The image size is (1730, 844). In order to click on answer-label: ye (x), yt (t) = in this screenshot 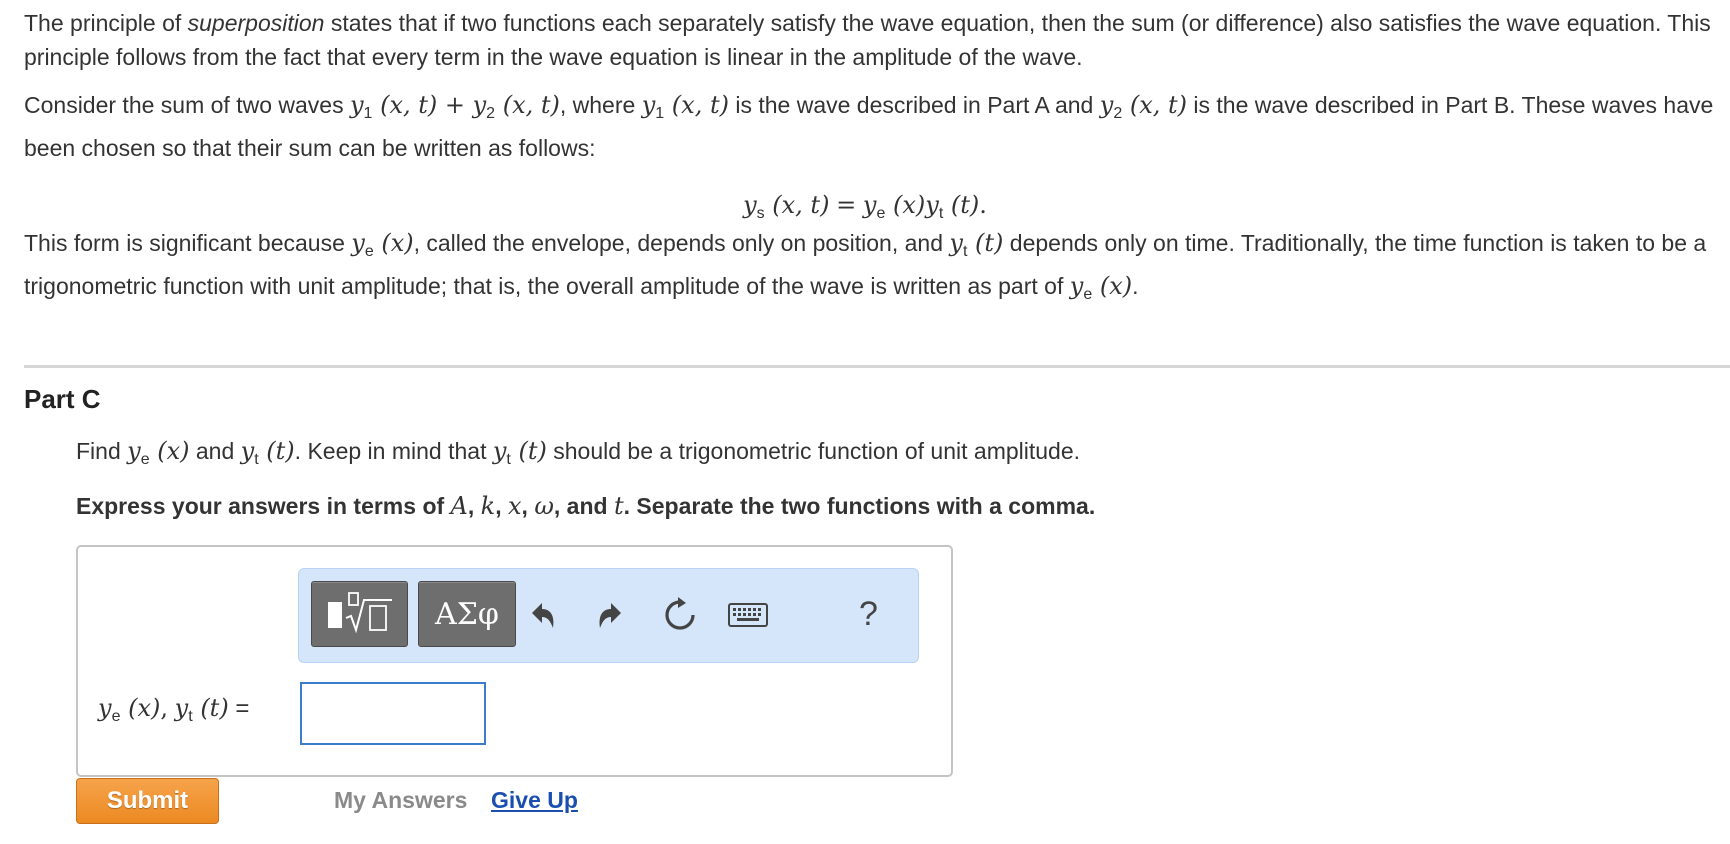, I will do `click(174, 709)`.